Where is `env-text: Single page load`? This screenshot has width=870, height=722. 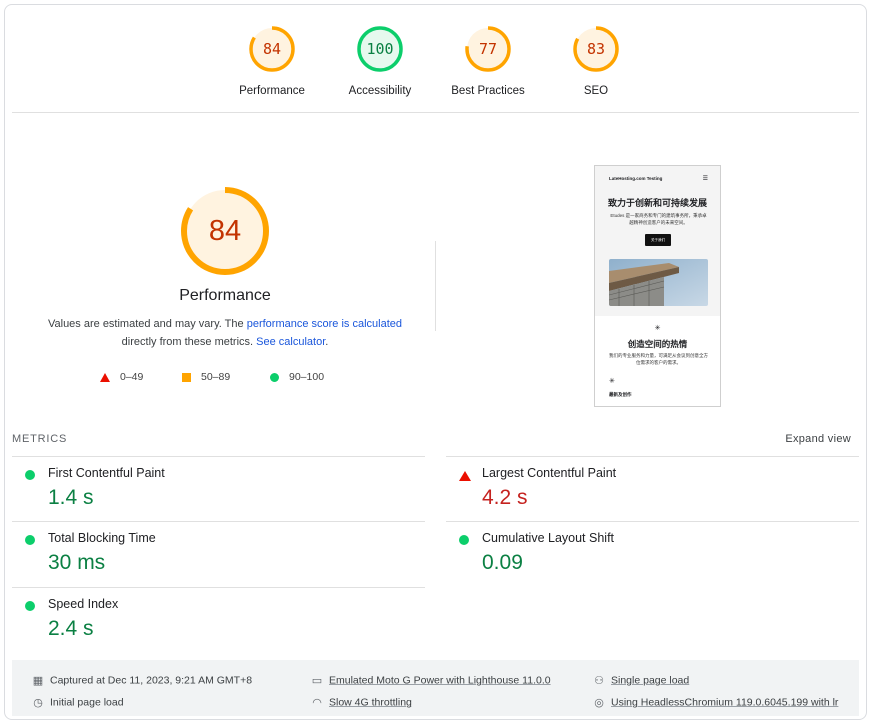
env-text: Single page load is located at coordinates (650, 680).